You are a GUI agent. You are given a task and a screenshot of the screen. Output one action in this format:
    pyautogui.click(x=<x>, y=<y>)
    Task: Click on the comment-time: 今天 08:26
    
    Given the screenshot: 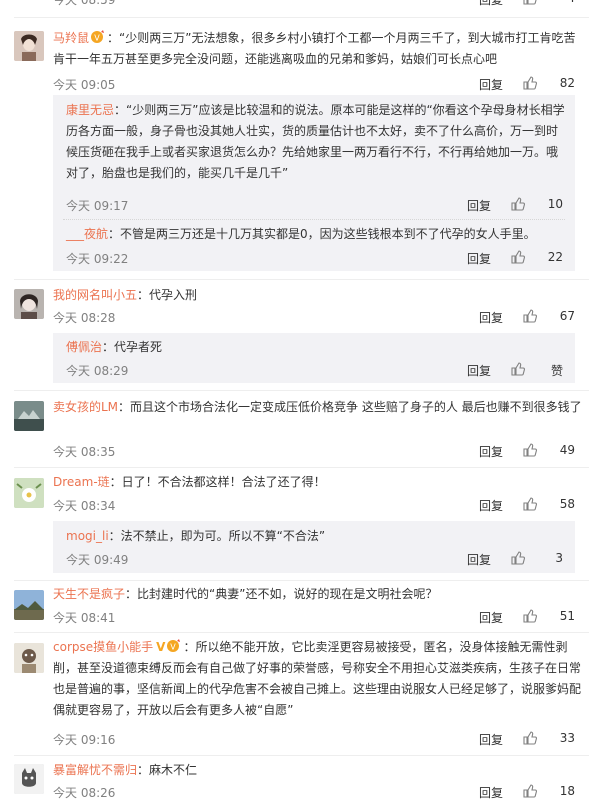 What is the action you would take?
    pyautogui.click(x=84, y=793)
    